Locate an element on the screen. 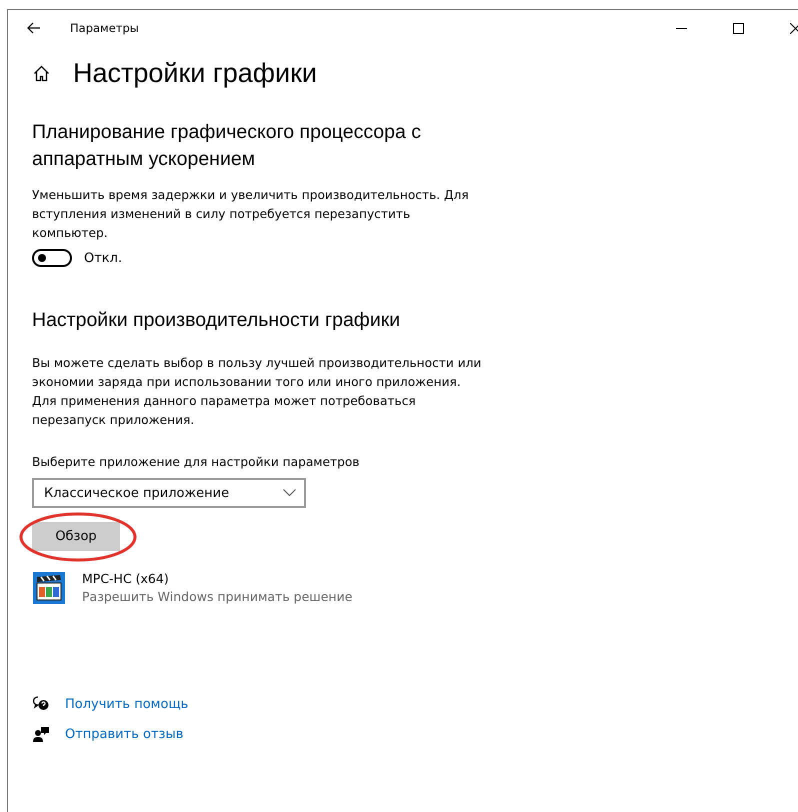  toggle-label: Откл. is located at coordinates (103, 258).